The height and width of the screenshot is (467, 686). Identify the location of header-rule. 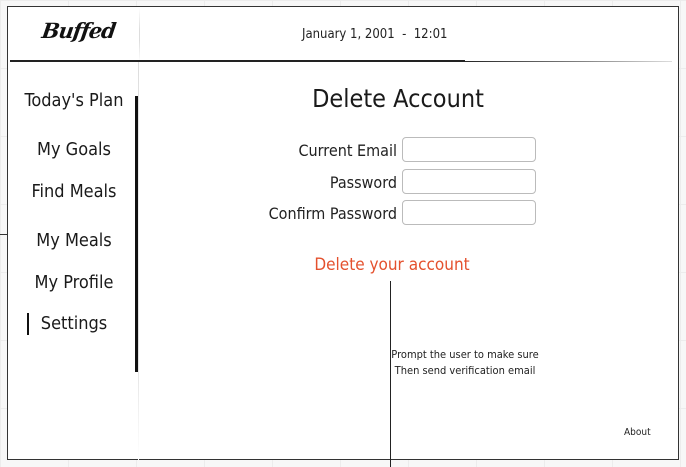
(237, 61).